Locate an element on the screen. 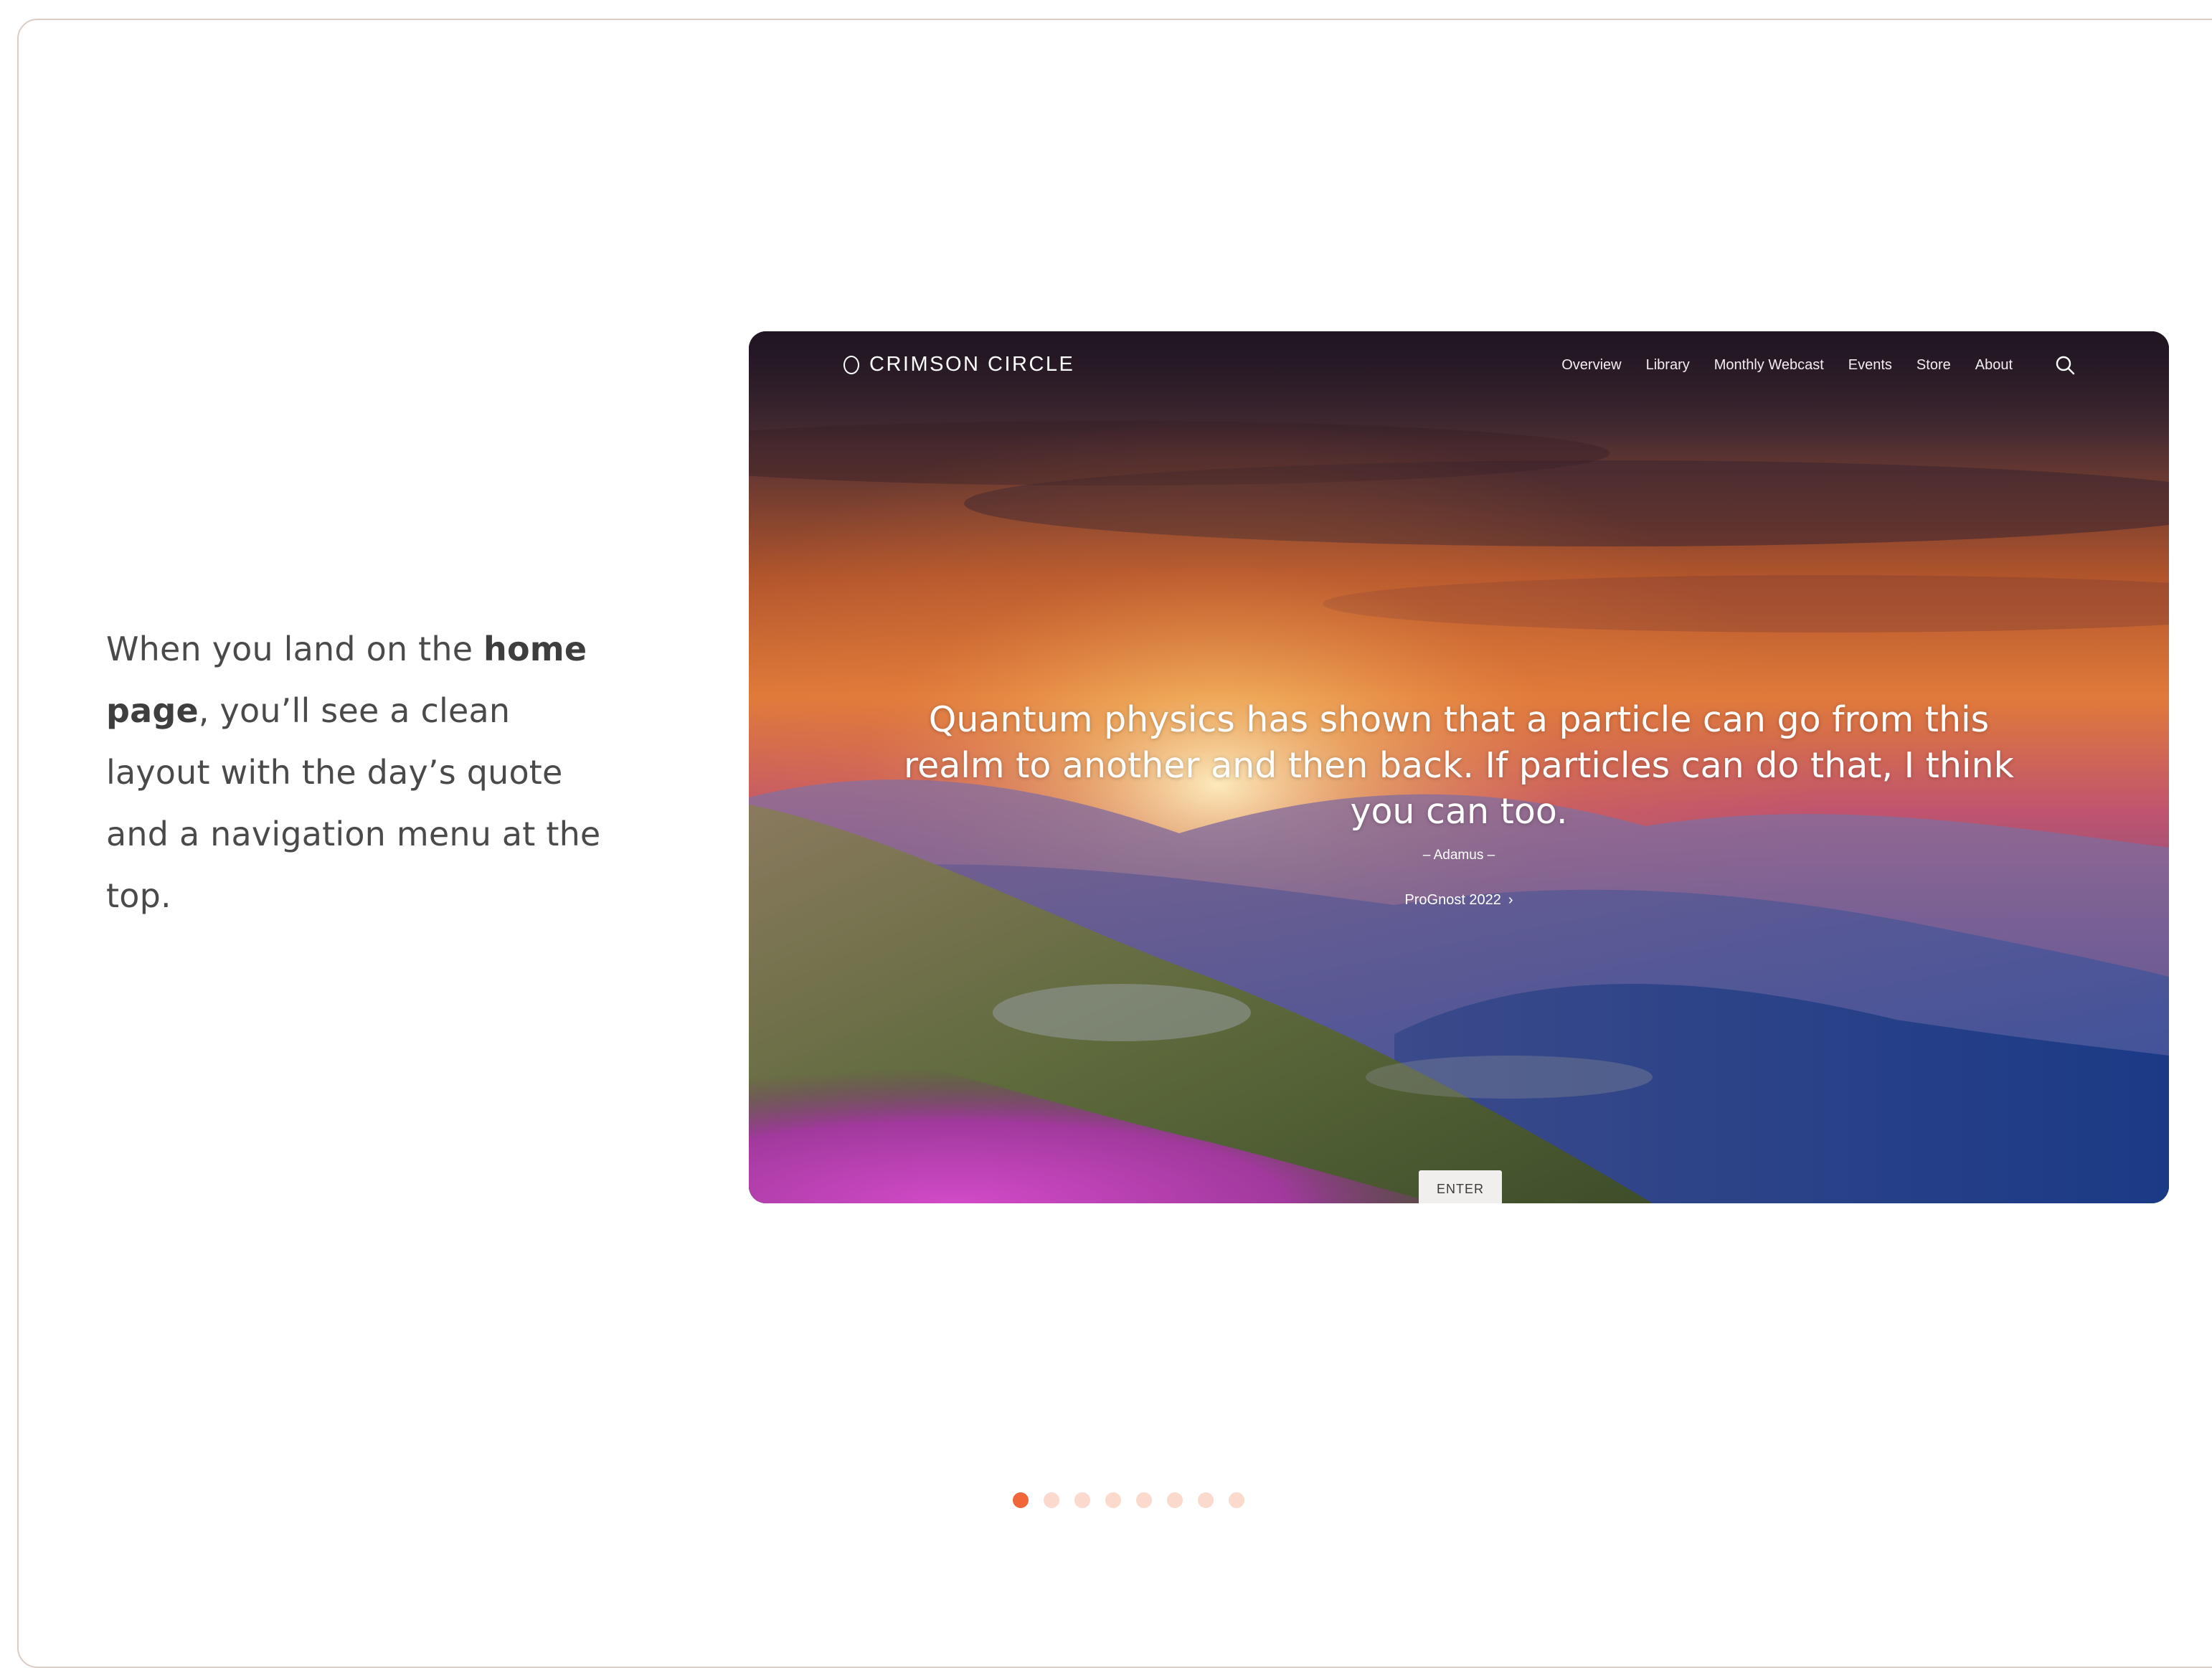  prognost-link: ProGnost 2022 › is located at coordinates (1459, 901).